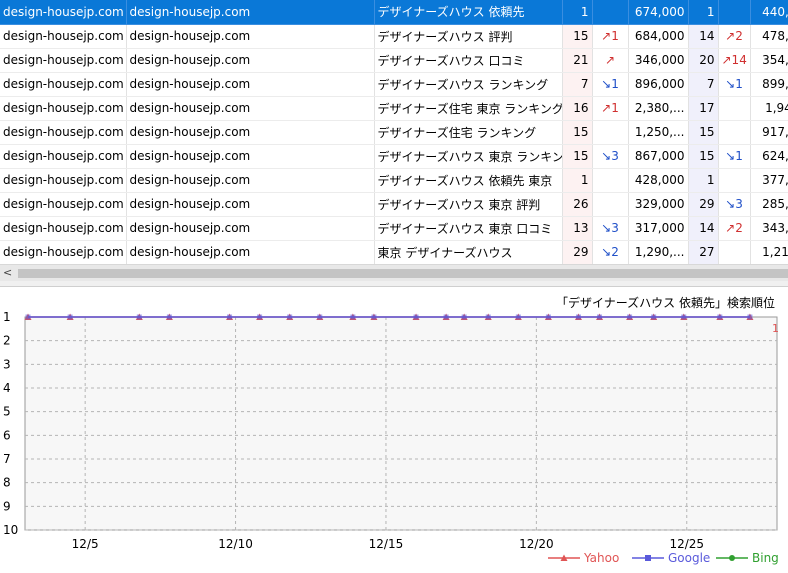  What do you see at coordinates (7, 272) in the screenshot?
I see `scroll-left-icon: <` at bounding box center [7, 272].